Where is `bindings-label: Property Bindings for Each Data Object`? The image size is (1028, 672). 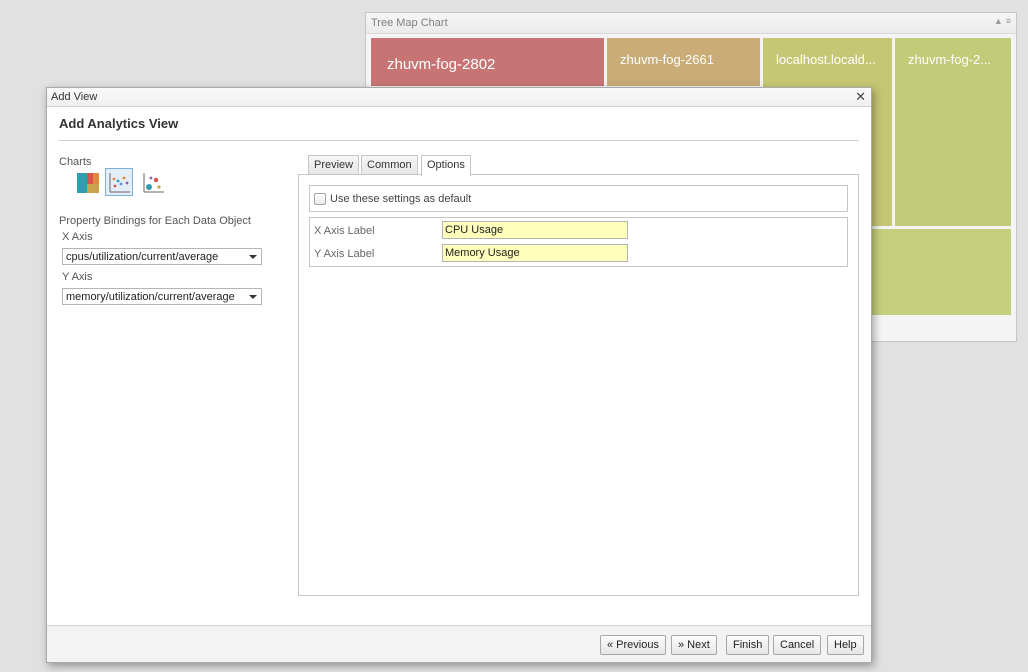
bindings-label: Property Bindings for Each Data Object is located at coordinates (155, 221).